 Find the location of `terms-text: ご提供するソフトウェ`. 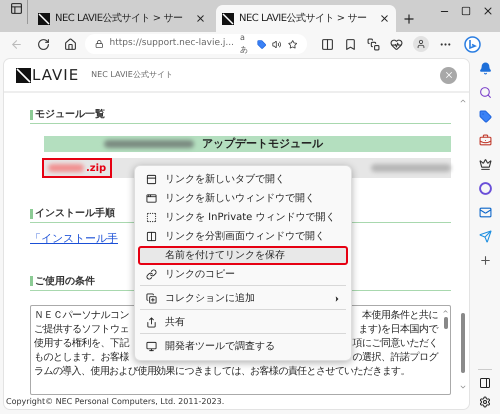

terms-text: ご提供するソフトウェ is located at coordinates (81, 330).